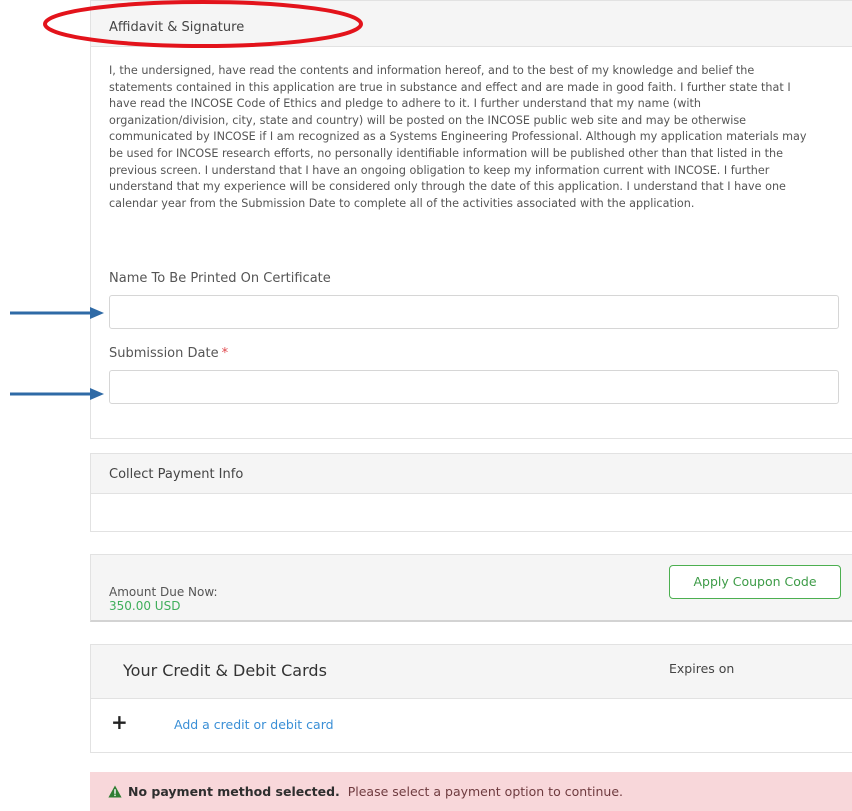  Describe the element at coordinates (145, 606) in the screenshot. I see `amount-due-value: 350.00 USD` at that location.